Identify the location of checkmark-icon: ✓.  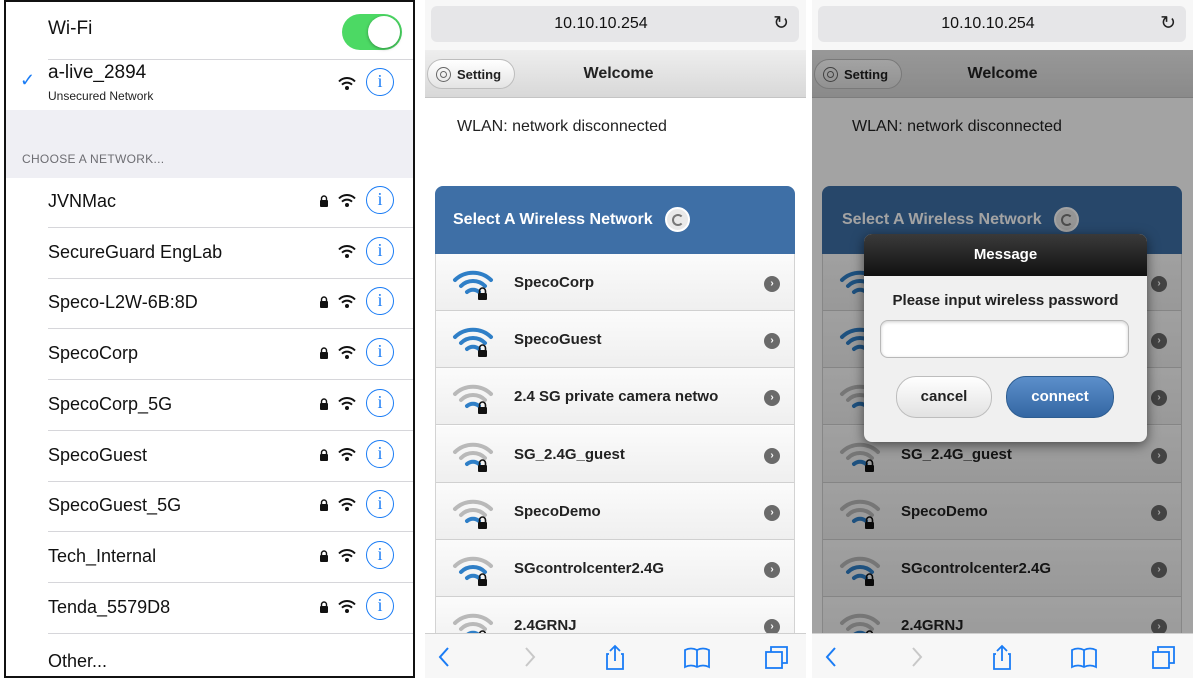
(28, 80).